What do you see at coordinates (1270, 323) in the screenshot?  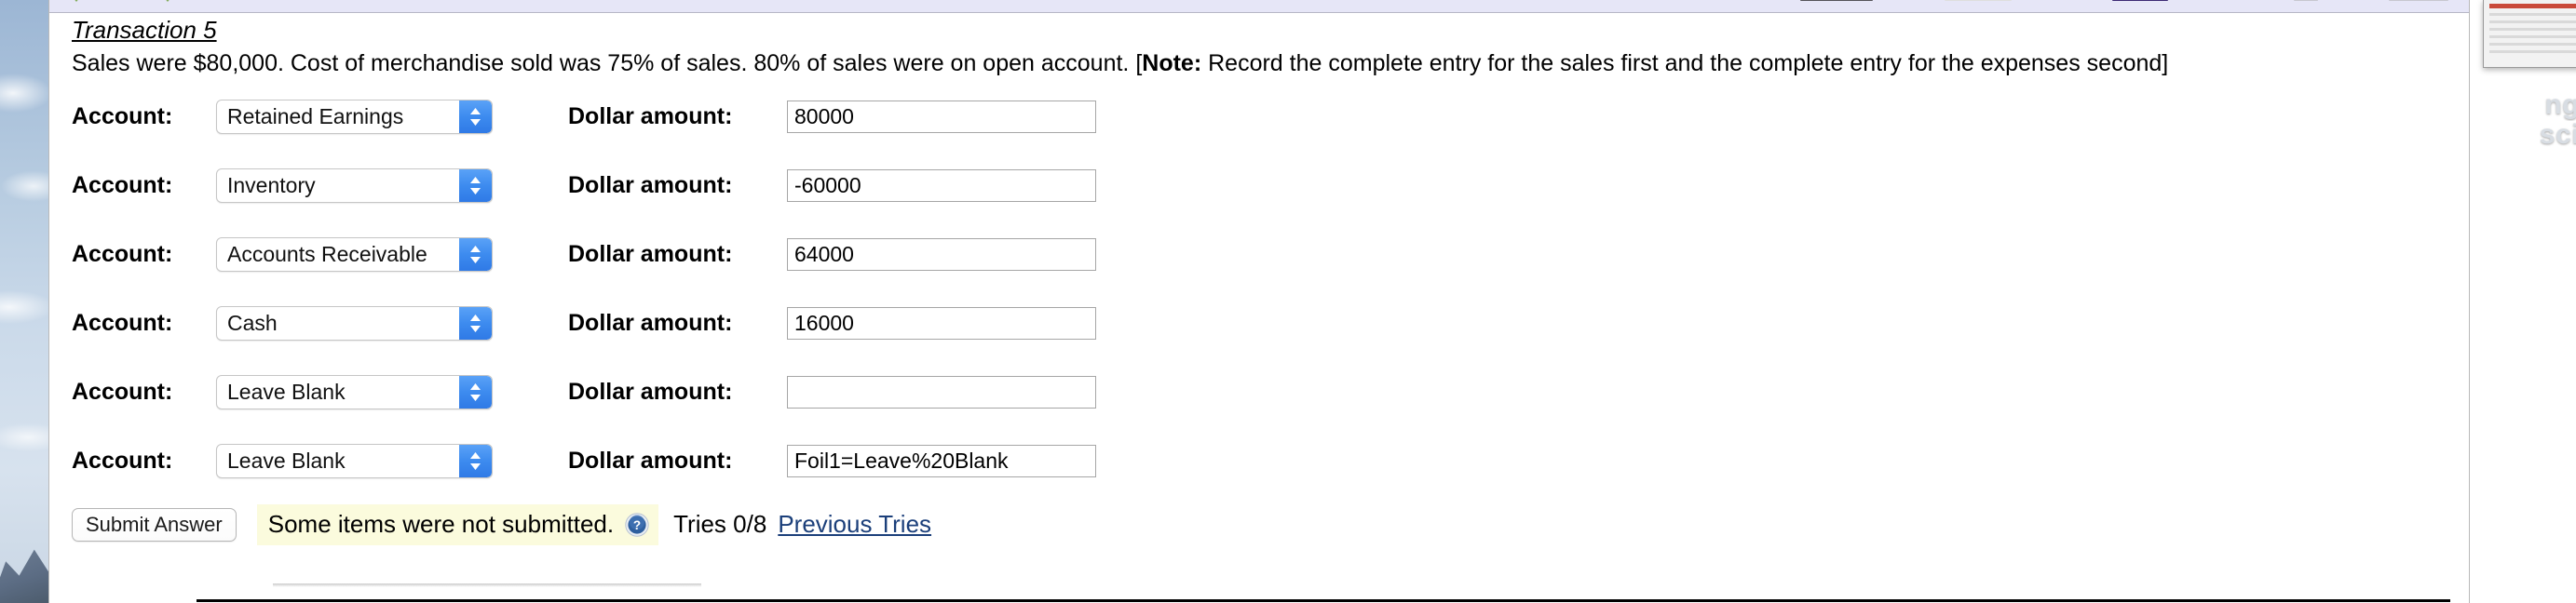 I see `table-row: Account: Cash Dollar amount: 16000` at bounding box center [1270, 323].